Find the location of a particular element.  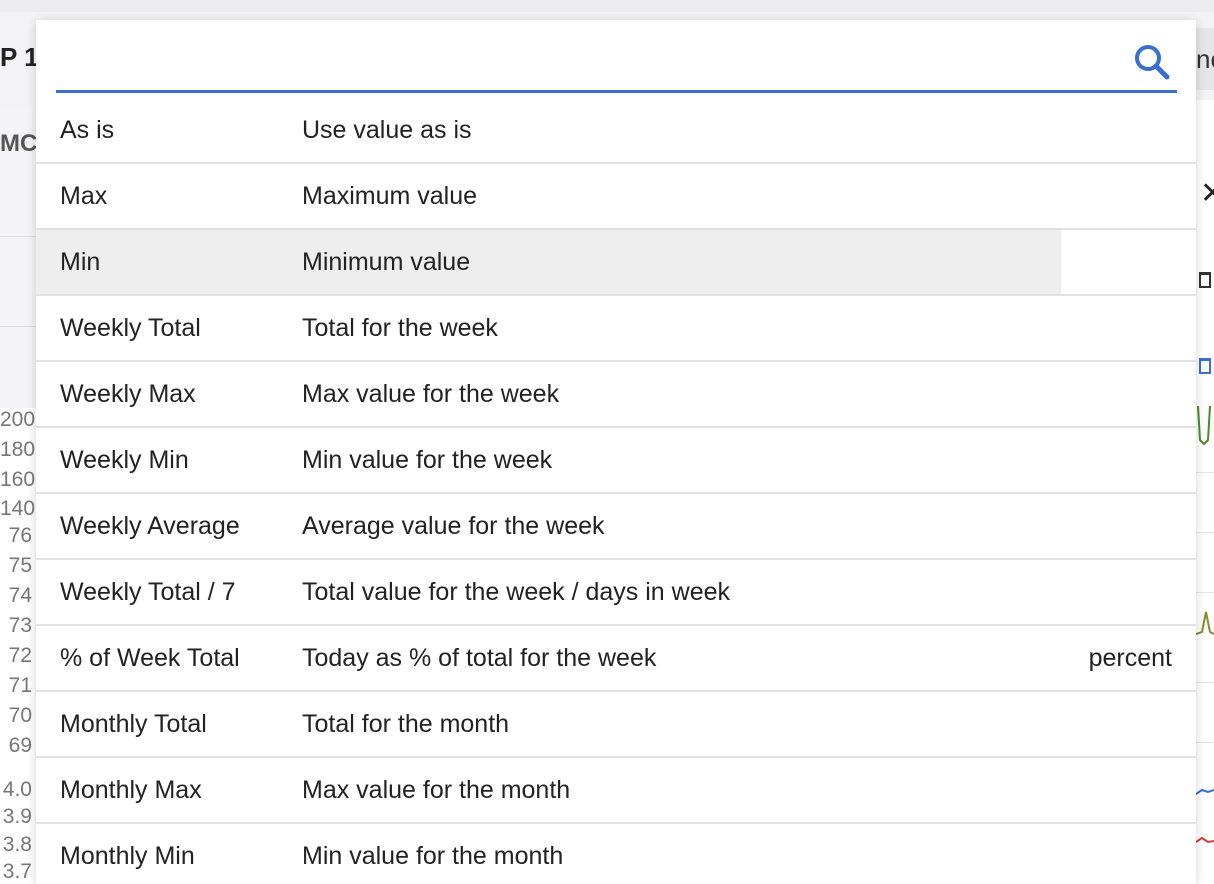

y-tick-label: 75 is located at coordinates (20, 565).